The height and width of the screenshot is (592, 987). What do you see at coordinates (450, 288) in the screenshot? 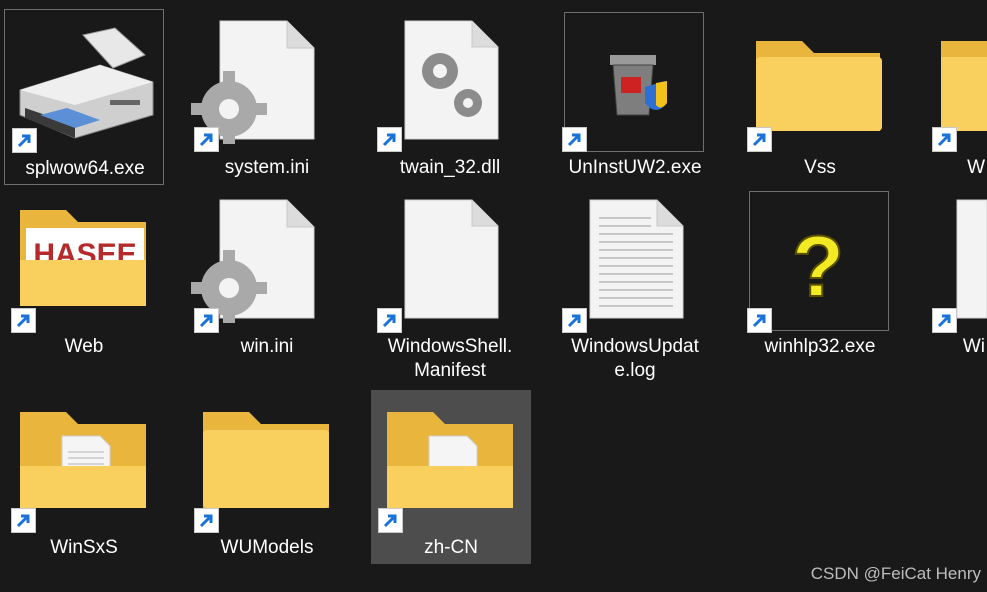
I see `file-item-windowsshell-manifest: WindowsShell. Manifest` at bounding box center [450, 288].